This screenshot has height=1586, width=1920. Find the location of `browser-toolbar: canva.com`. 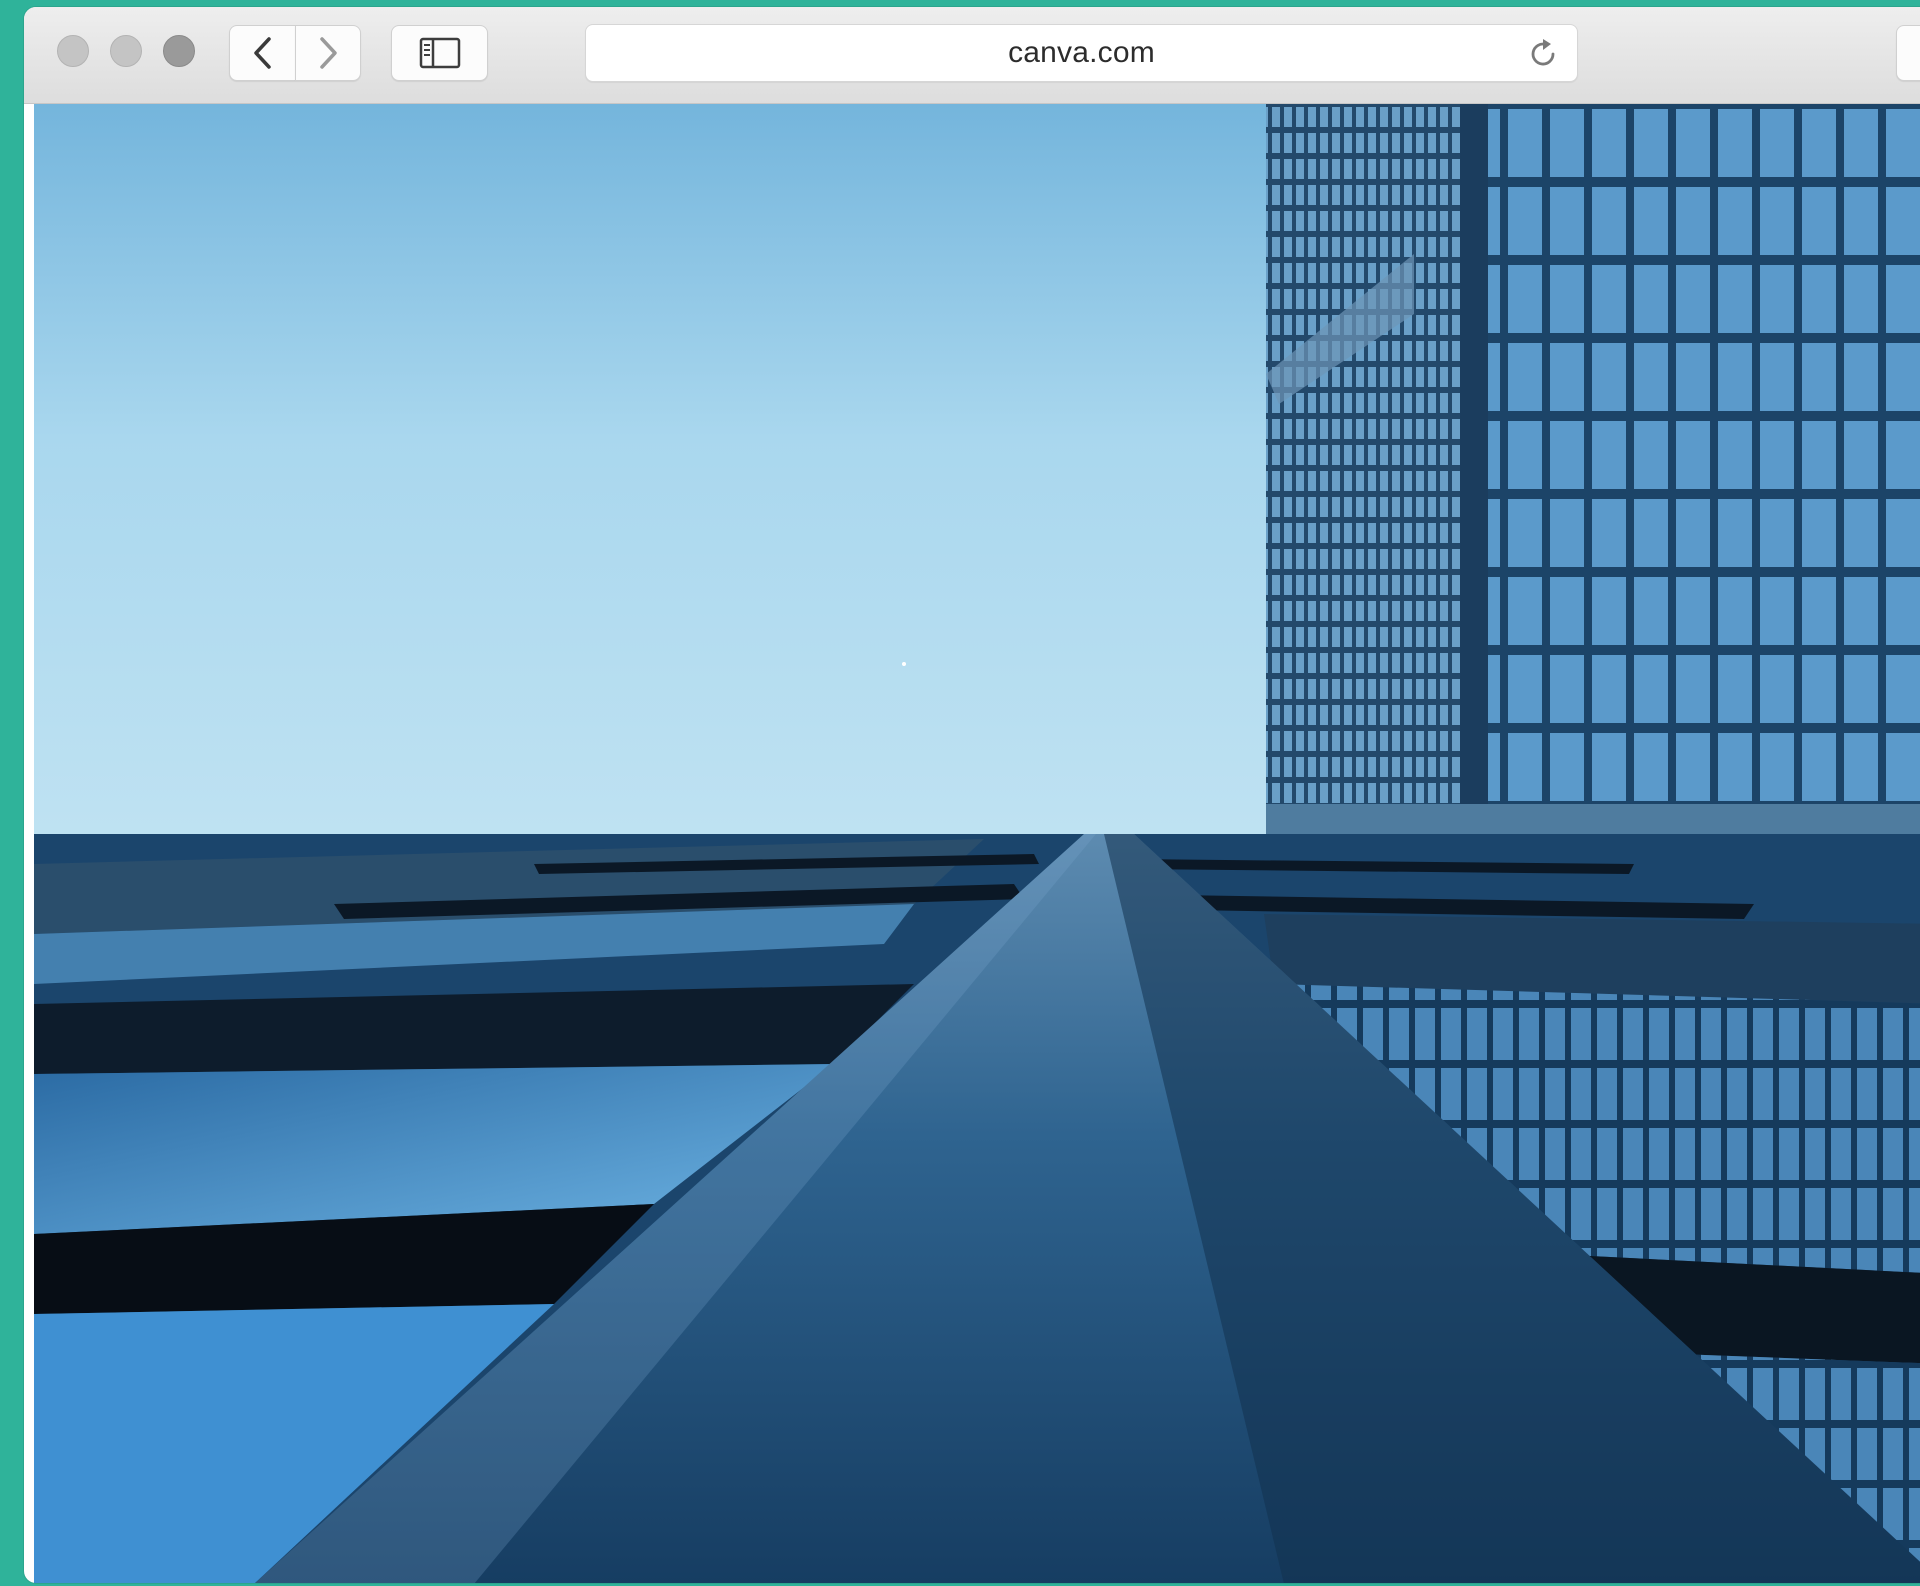

browser-toolbar: canva.com is located at coordinates (972, 55).